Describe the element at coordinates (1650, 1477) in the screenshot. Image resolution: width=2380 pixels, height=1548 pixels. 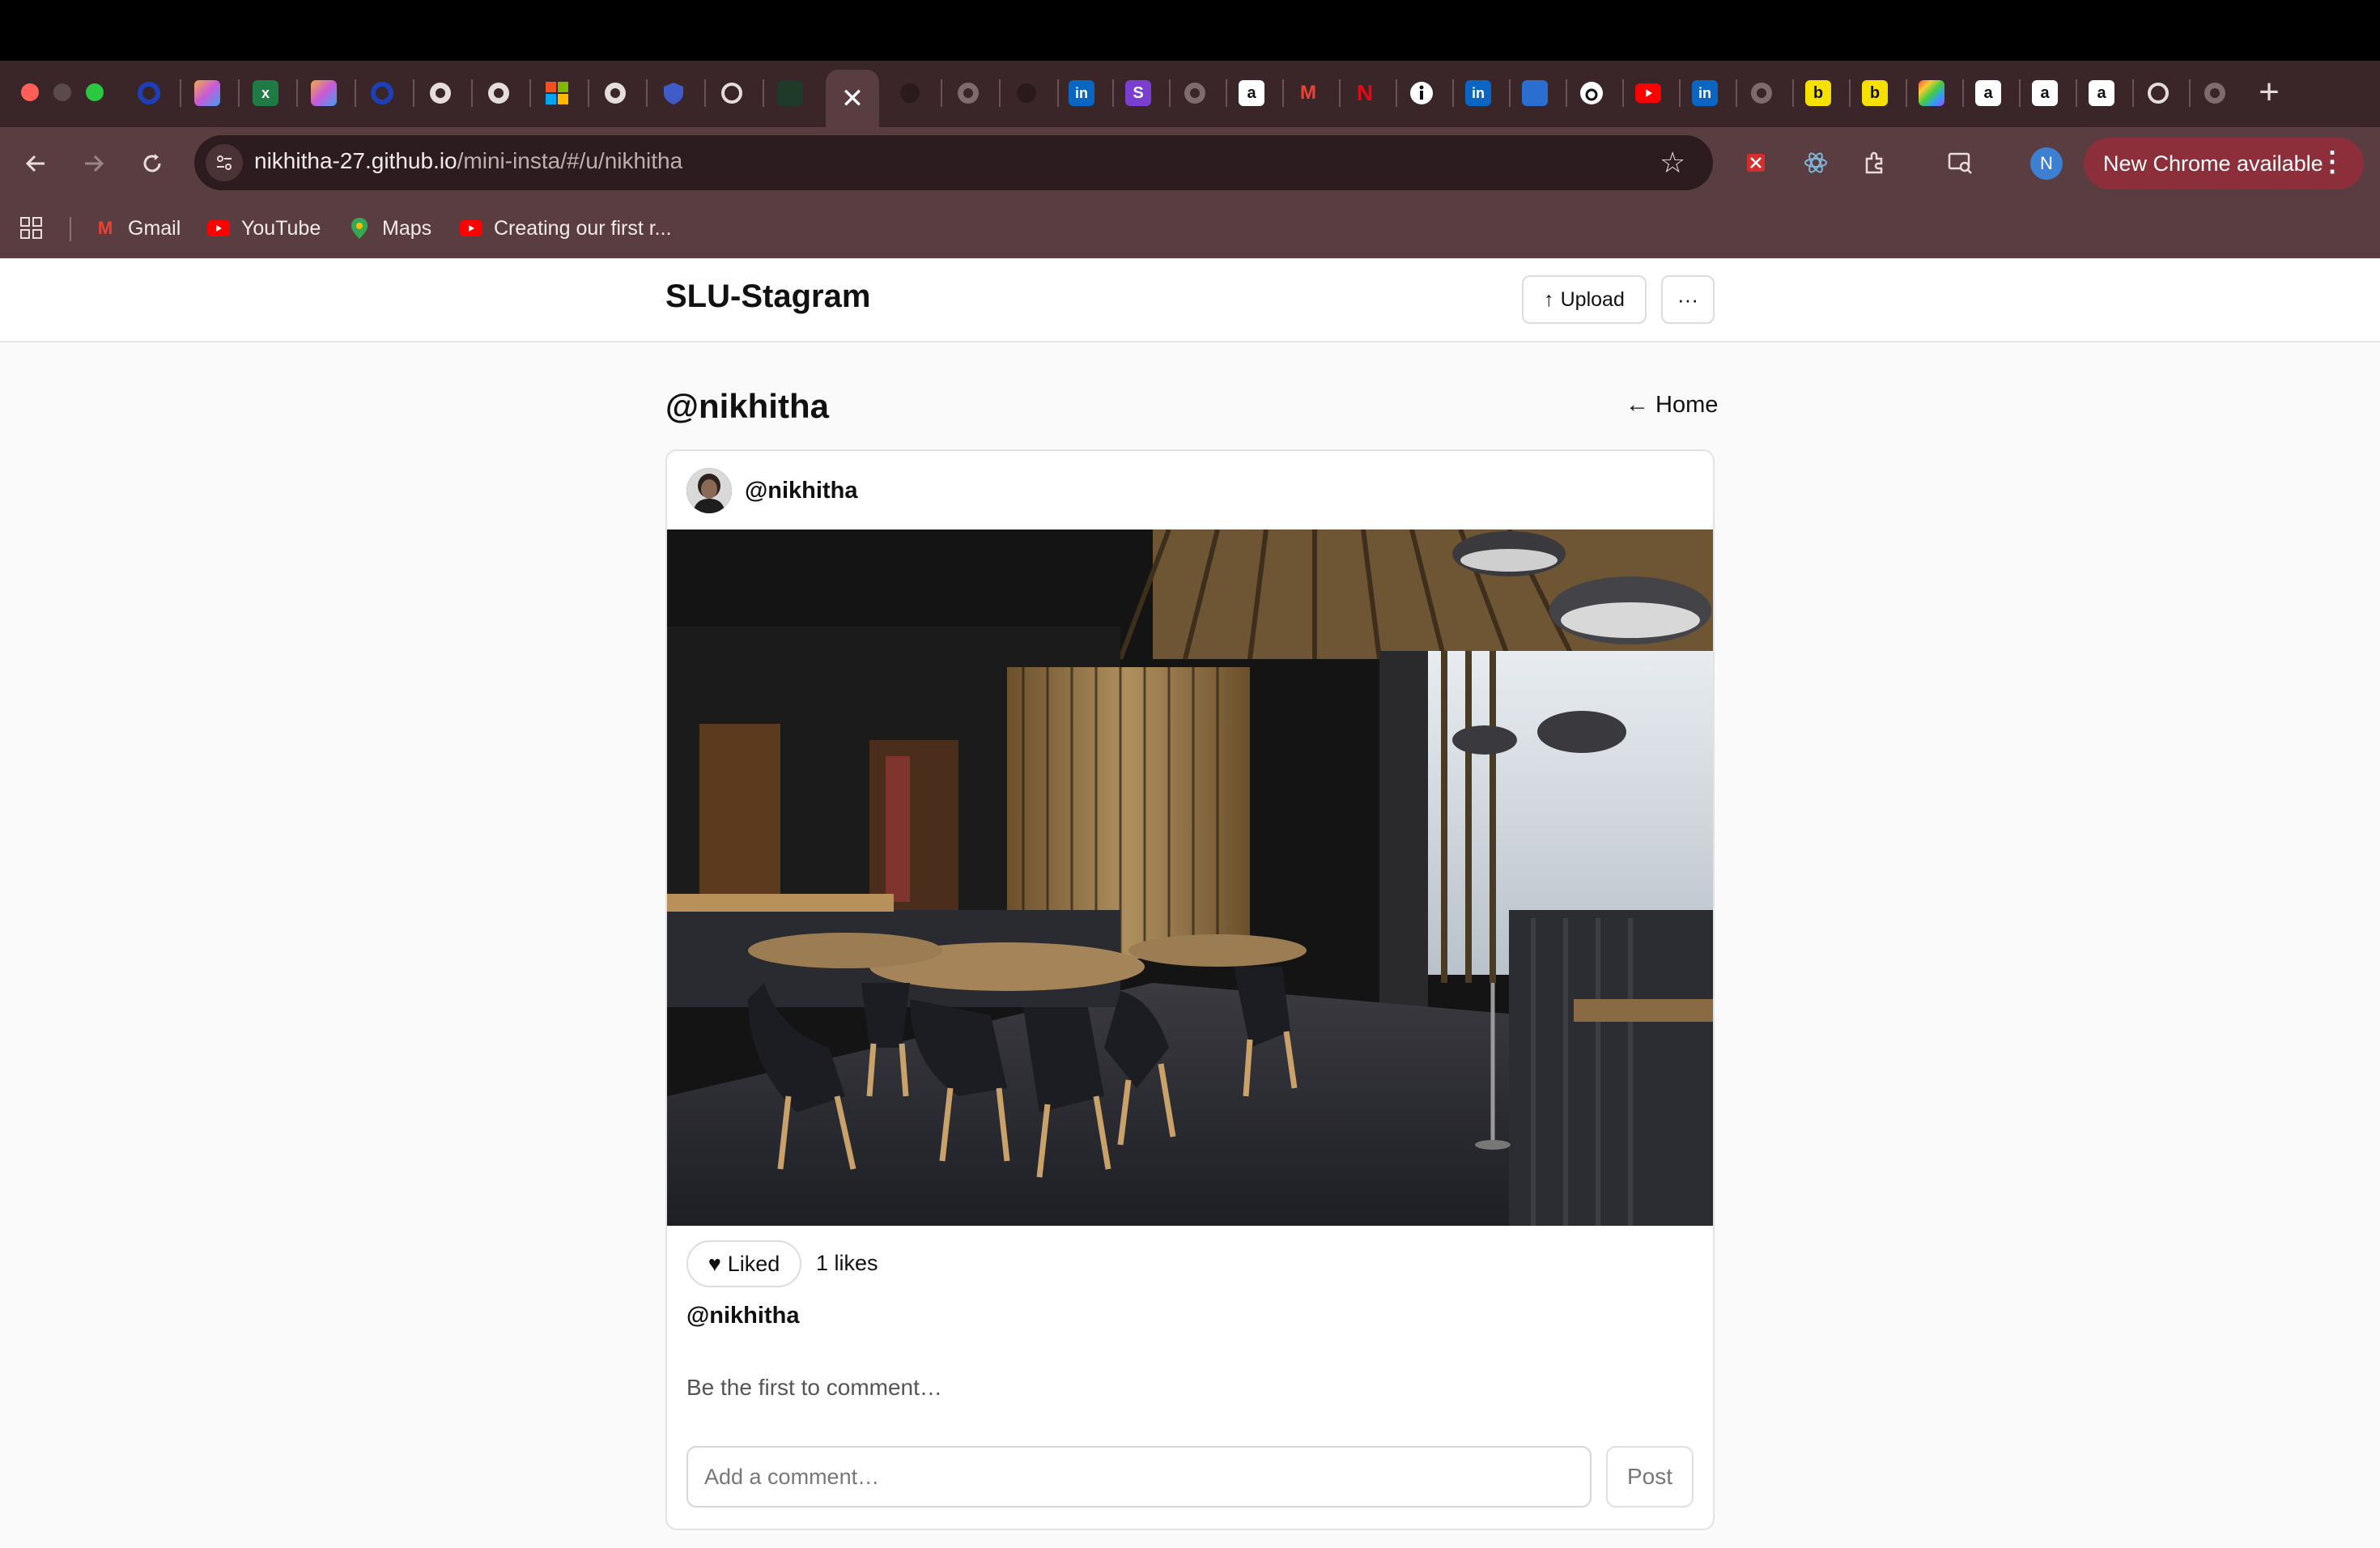
I see `post-comment-button: Post` at that location.